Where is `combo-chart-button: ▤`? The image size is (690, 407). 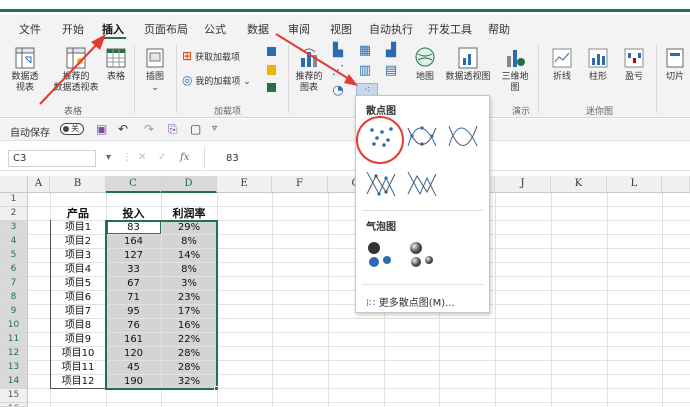
combo-chart-button: ▤ is located at coordinates (391, 71).